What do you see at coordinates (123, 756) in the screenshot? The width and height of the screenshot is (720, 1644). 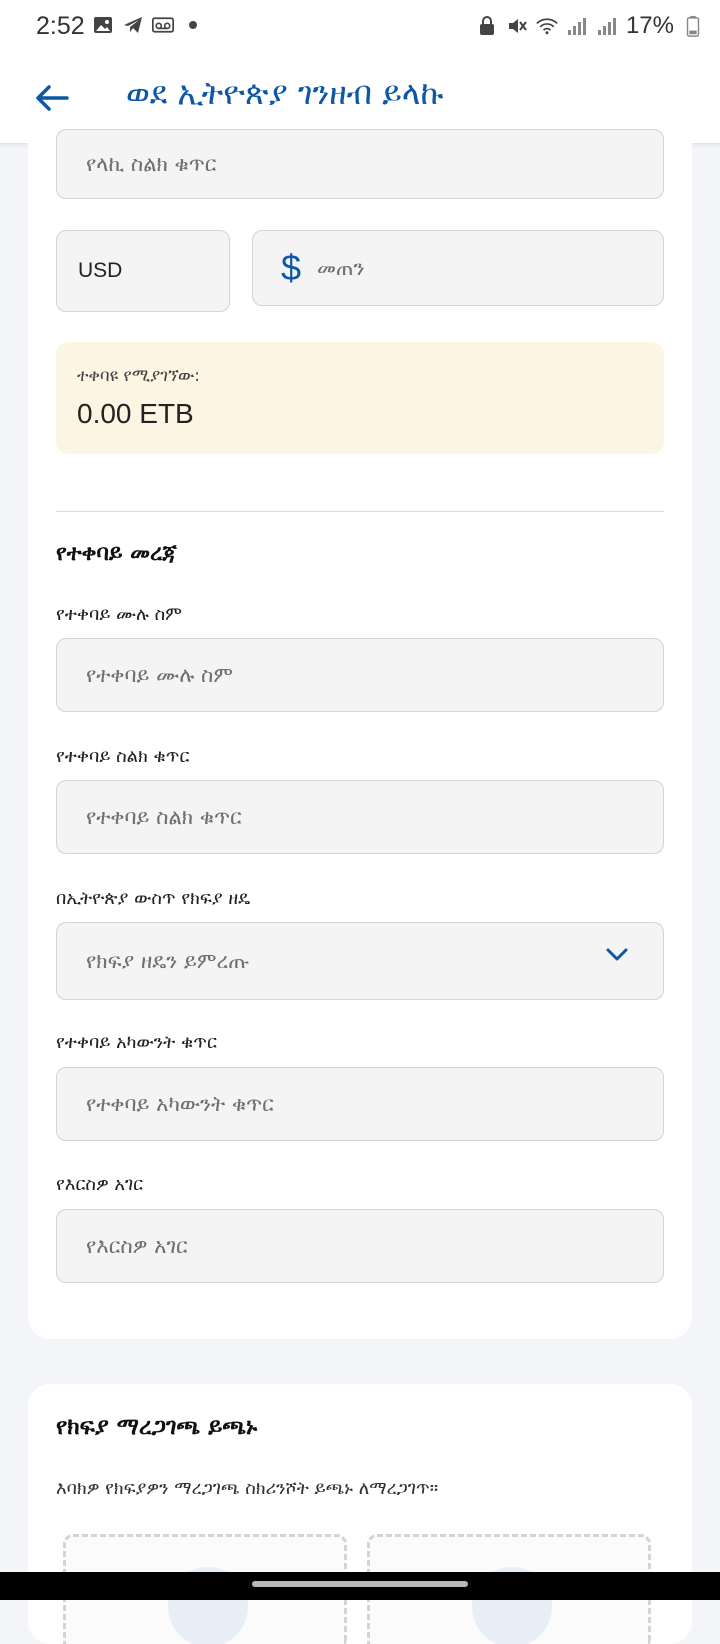 I see `recipient-phone-label: የተቀባይ ስልክ ቁጥር` at bounding box center [123, 756].